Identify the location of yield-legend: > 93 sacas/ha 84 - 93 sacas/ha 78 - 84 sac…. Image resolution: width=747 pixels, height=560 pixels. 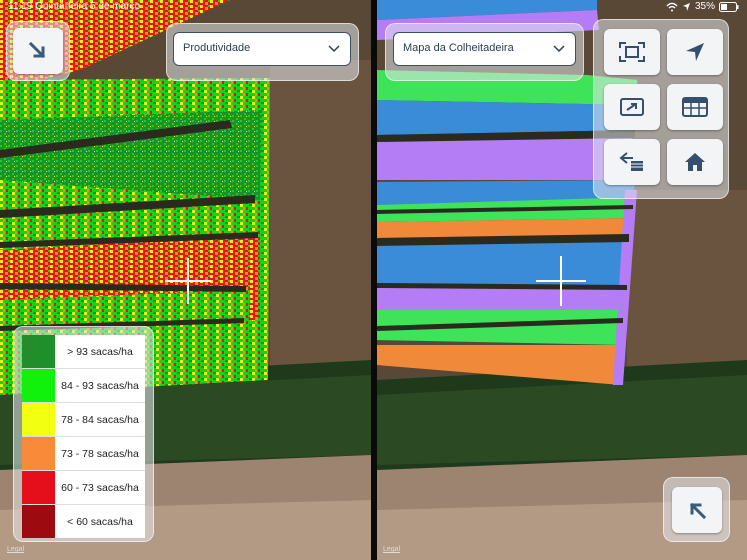
(83, 436).